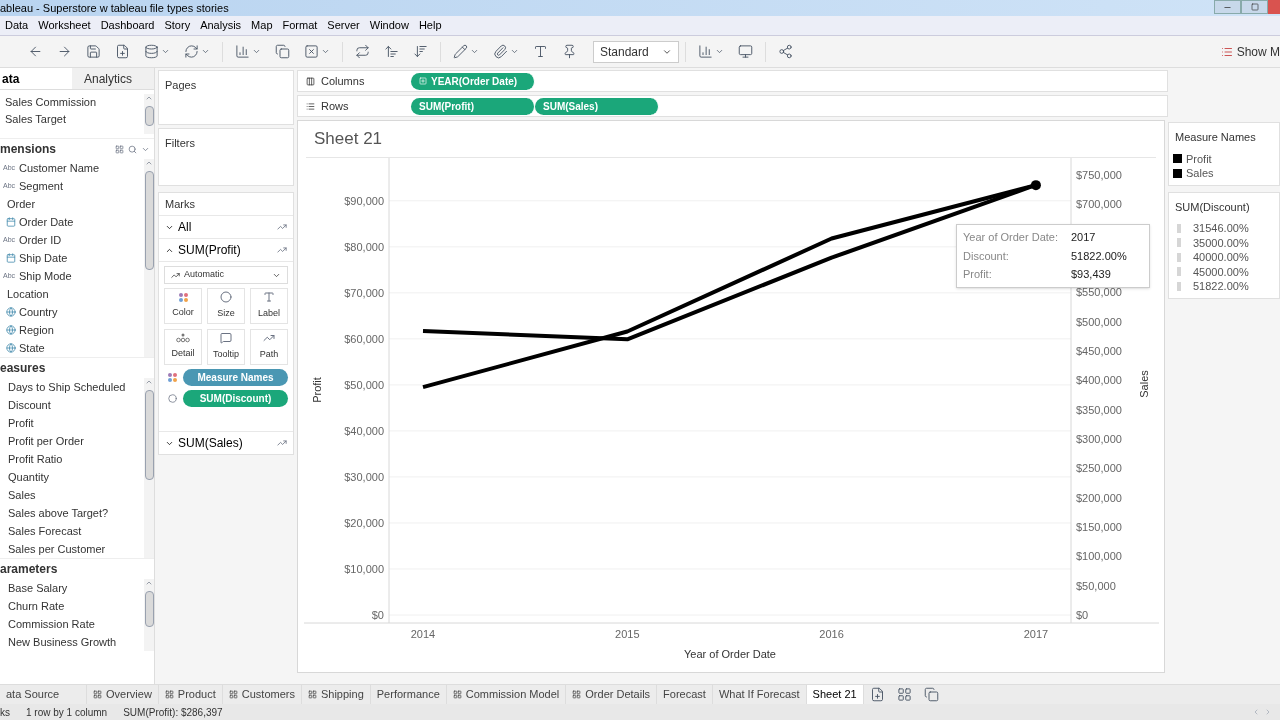 The image size is (1280, 720). Describe the element at coordinates (420, 51) in the screenshot. I see `sort-descending-icon` at that location.